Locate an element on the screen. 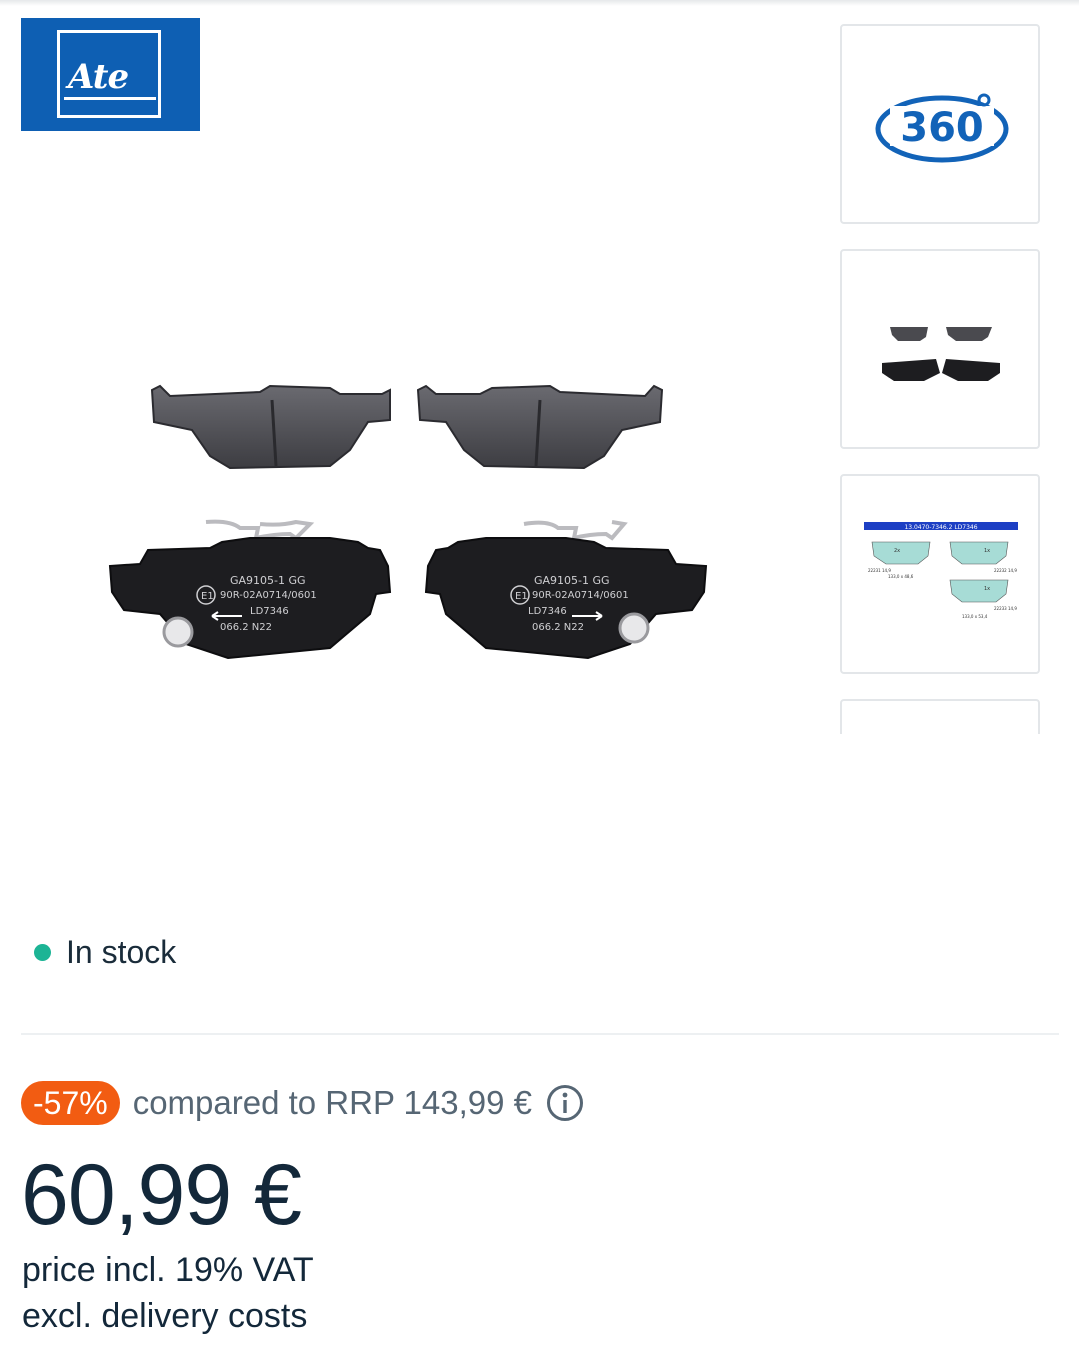  brake-pads-thumb-image is located at coordinates (941, 354).